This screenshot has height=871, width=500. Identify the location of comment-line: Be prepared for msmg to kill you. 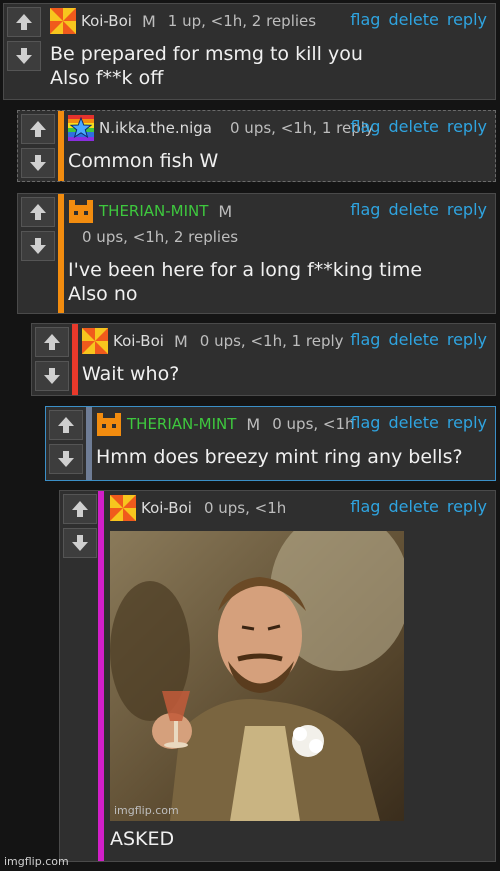
(206, 54).